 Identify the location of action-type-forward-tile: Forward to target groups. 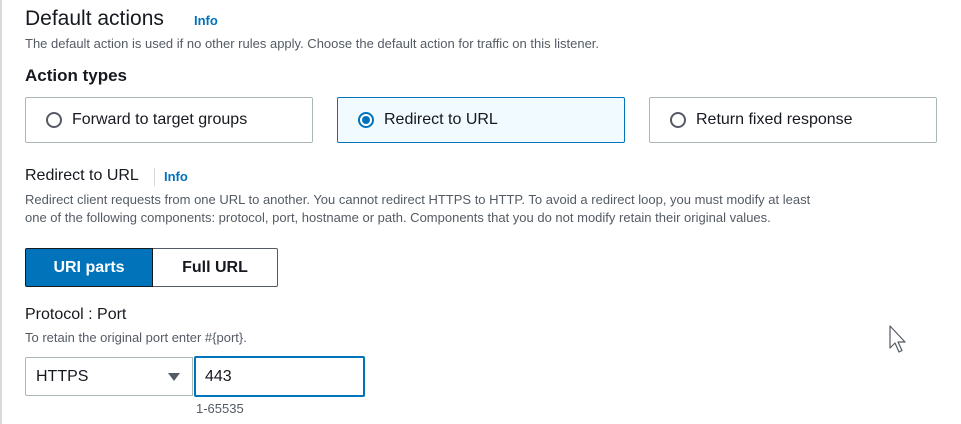
(169, 120).